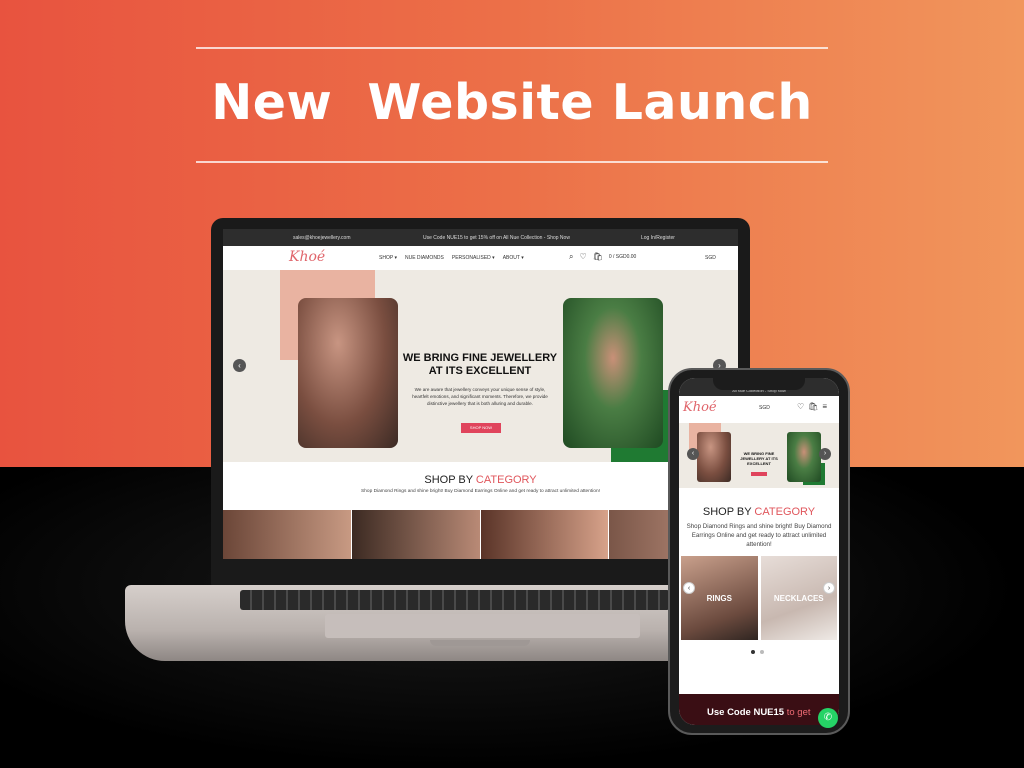 This screenshot has height=768, width=1024. What do you see at coordinates (480, 643) in the screenshot?
I see `laptop-base-notch` at bounding box center [480, 643].